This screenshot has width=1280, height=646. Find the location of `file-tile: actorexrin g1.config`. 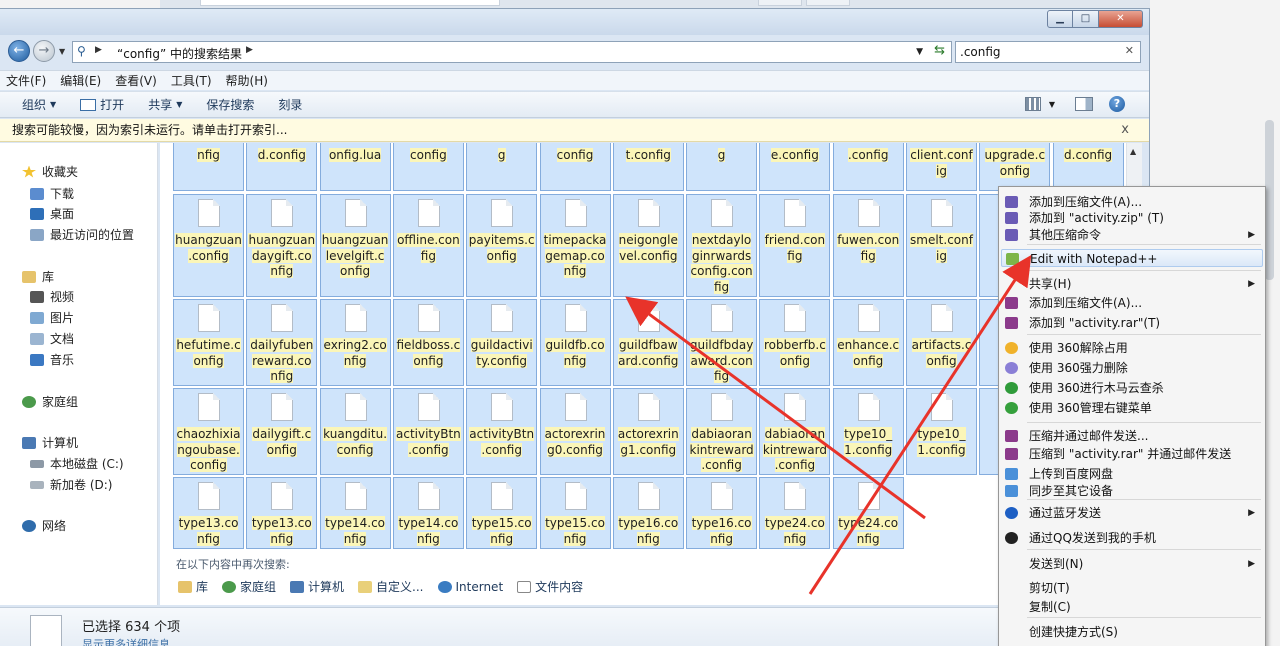

file-tile: actorexrin g1.config is located at coordinates (648, 431).